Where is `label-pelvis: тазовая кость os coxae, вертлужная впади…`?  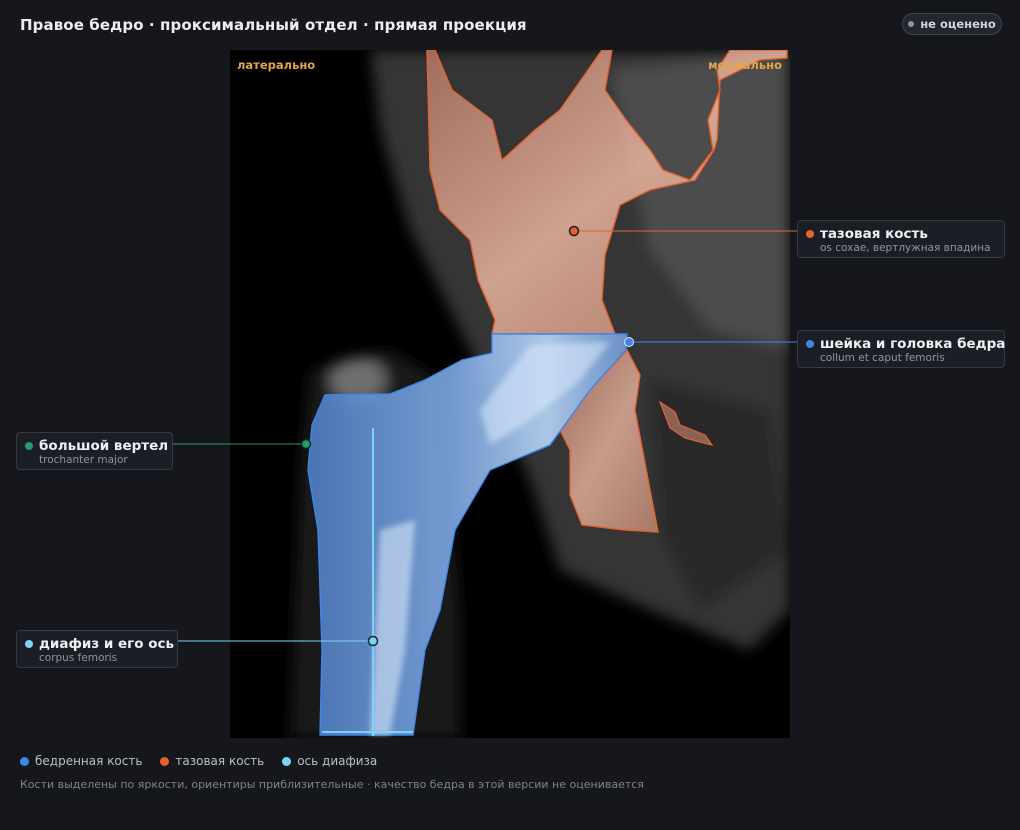 label-pelvis: тазовая кость os coxae, вертлужная впади… is located at coordinates (901, 239).